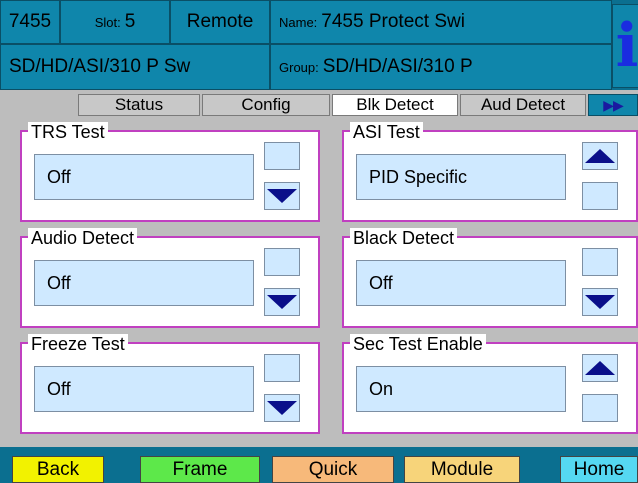 This screenshot has height=483, width=638. I want to click on freeze-test-down-button, so click(282, 408).